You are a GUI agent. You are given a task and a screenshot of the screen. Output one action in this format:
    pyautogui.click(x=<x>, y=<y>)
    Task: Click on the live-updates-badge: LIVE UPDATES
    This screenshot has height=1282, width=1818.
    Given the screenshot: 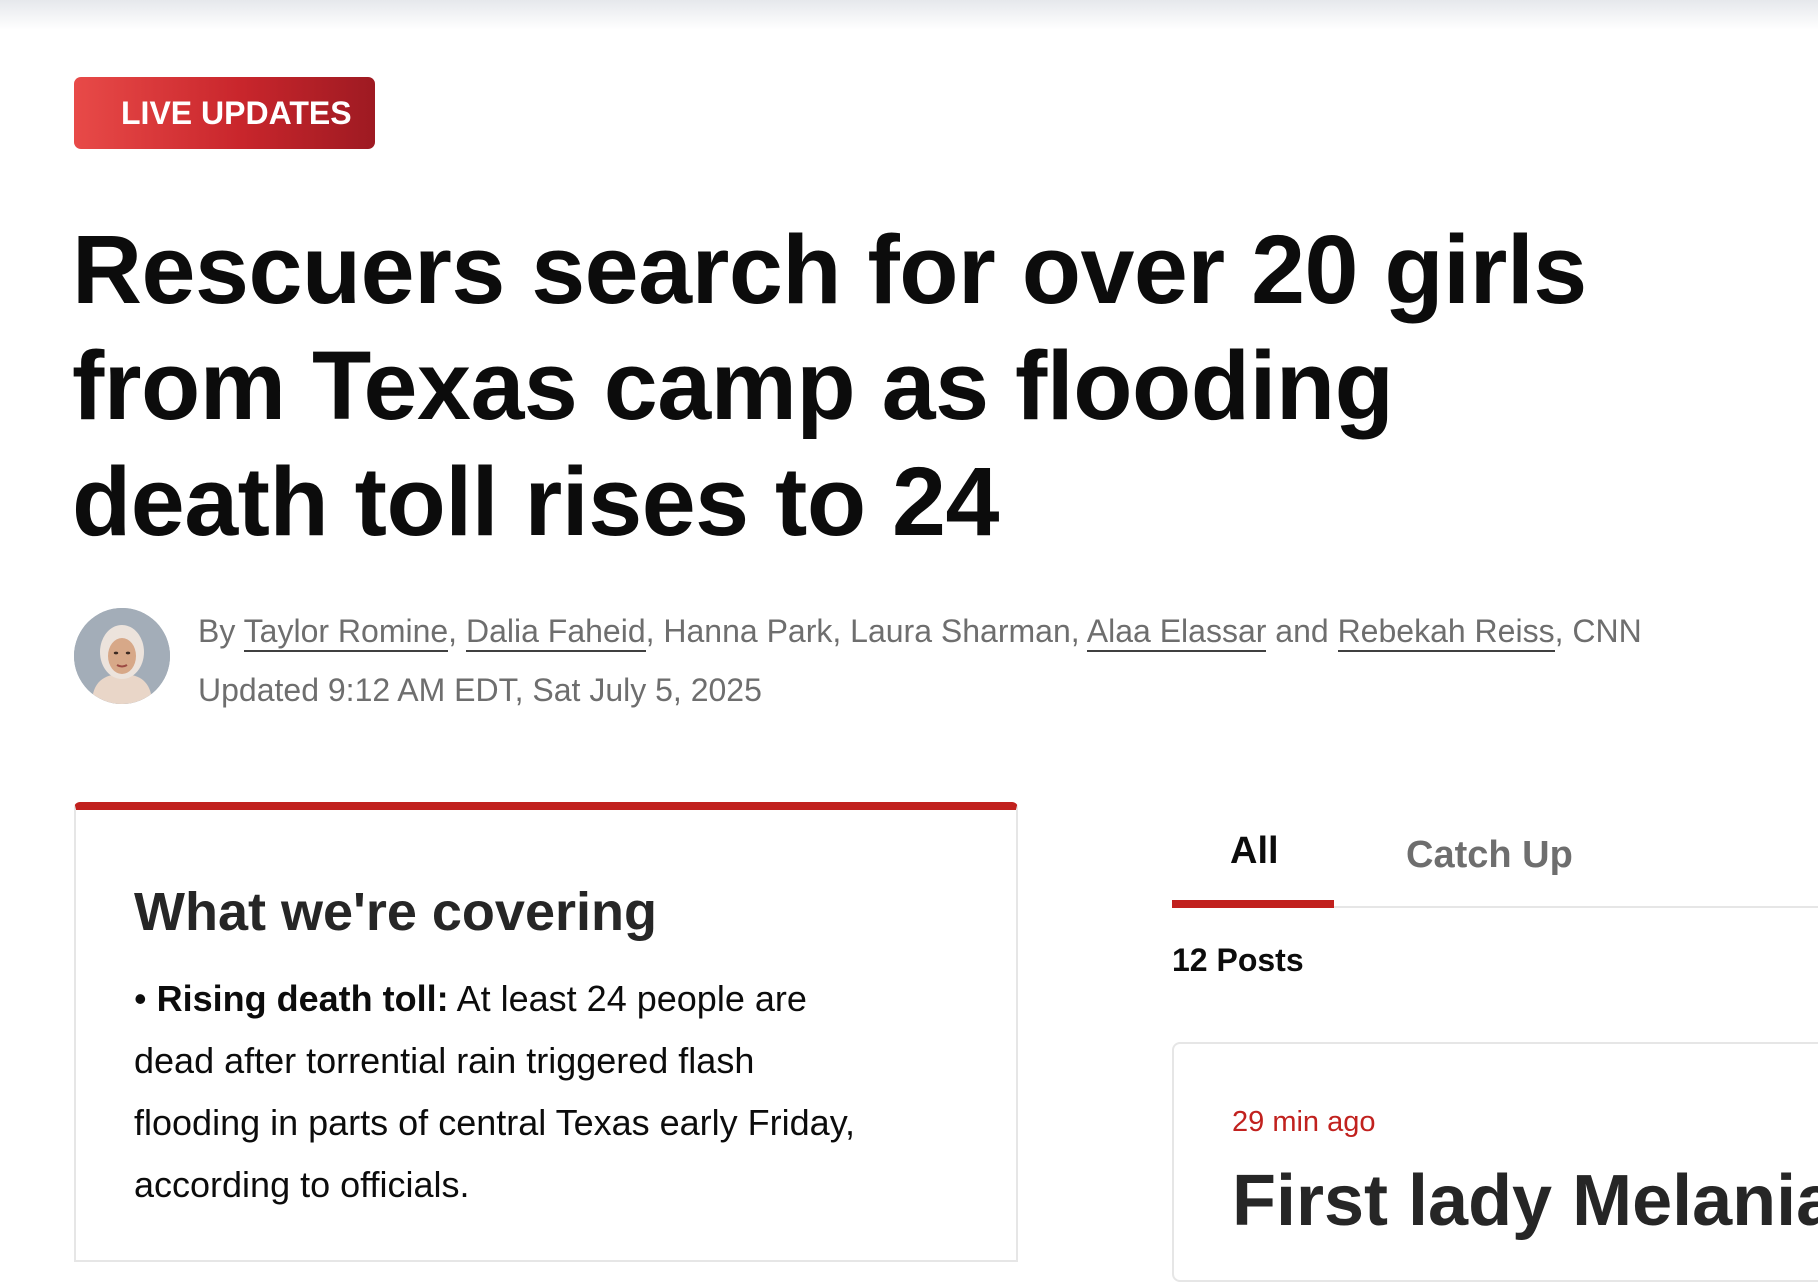 What is the action you would take?
    pyautogui.click(x=224, y=113)
    